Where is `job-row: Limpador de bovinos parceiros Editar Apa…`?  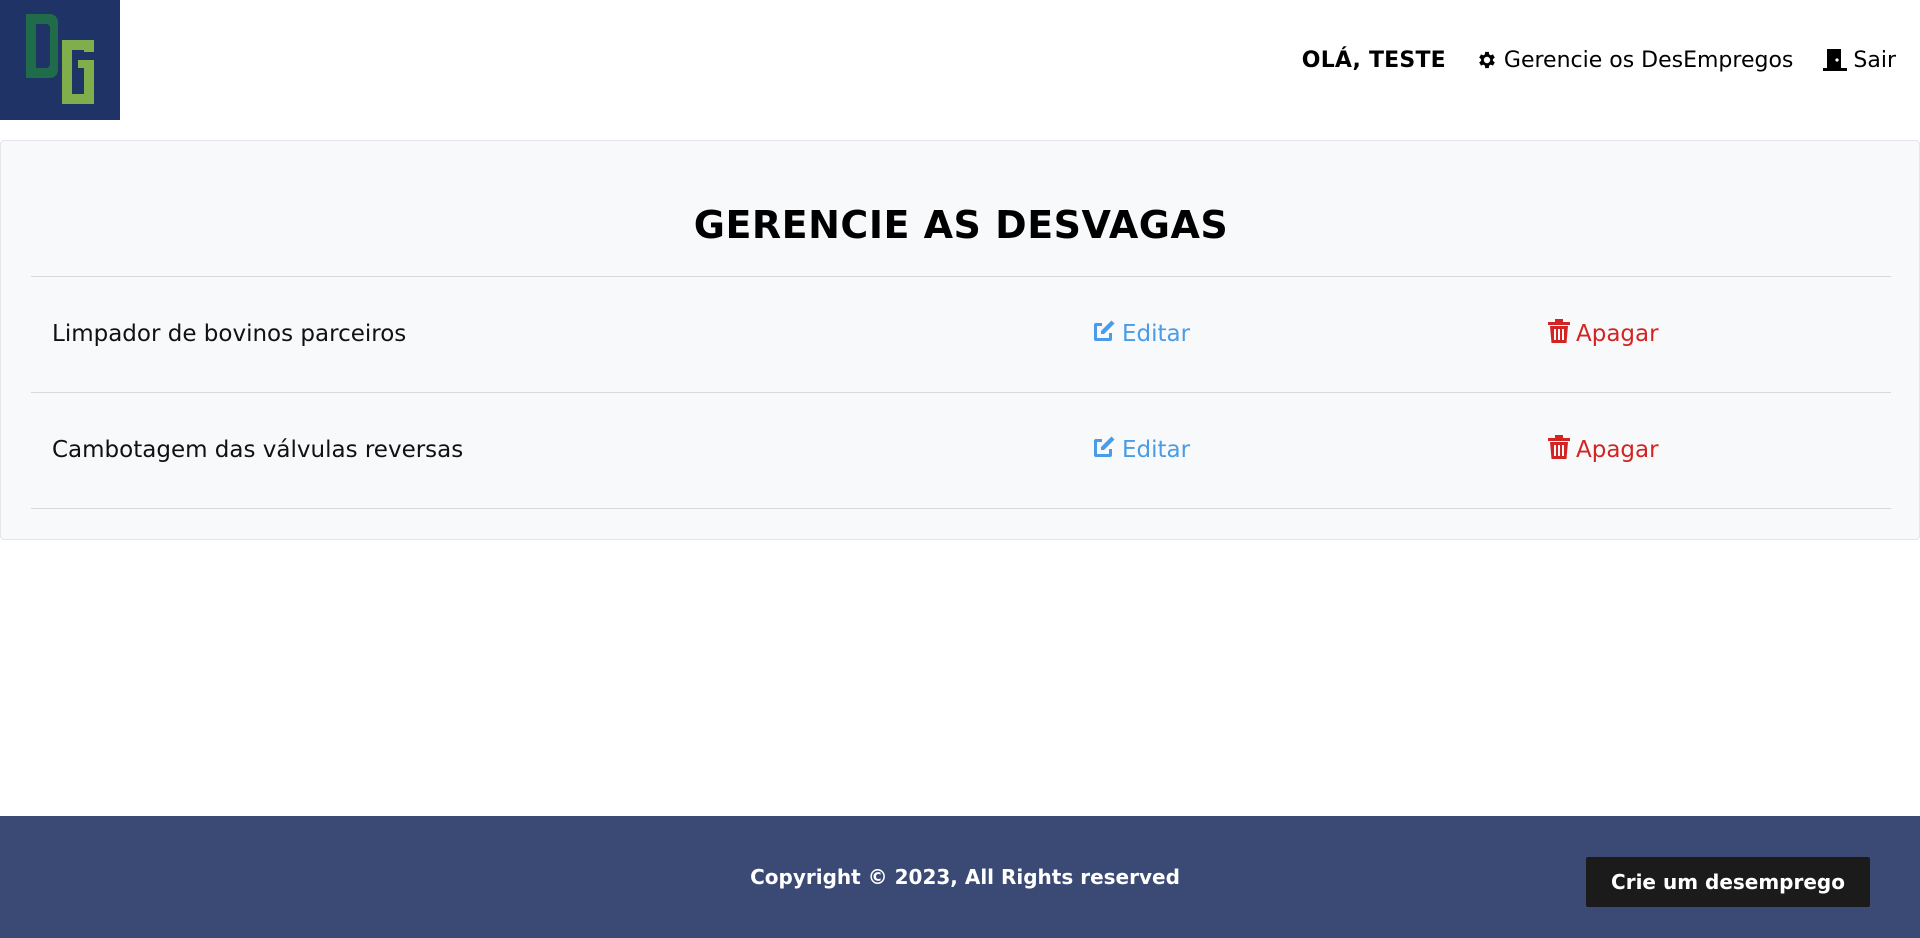
job-row: Limpador de bovinos parceiros Editar Apa… is located at coordinates (961, 334).